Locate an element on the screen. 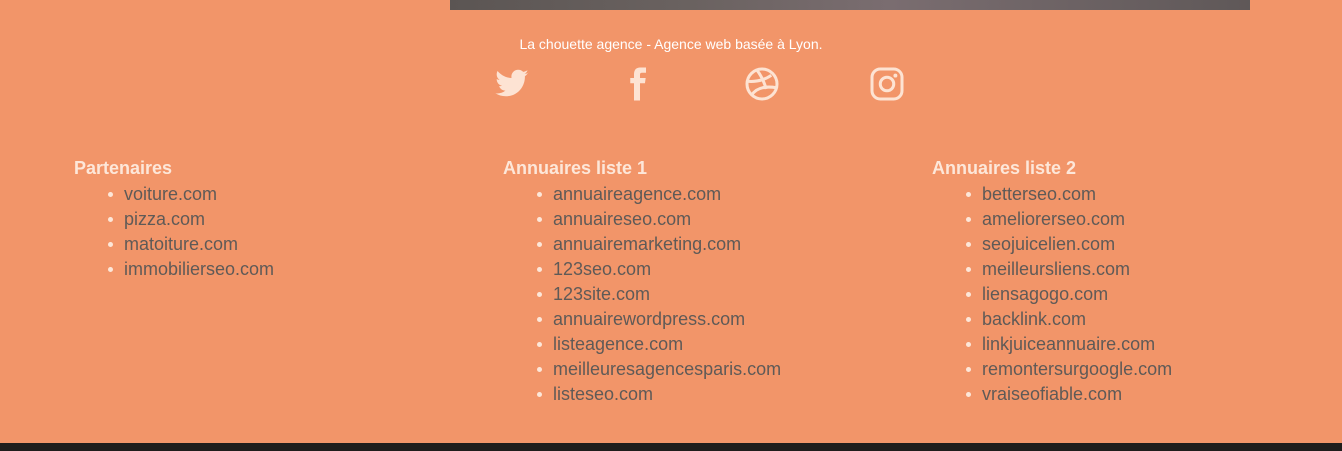 This screenshot has height=451, width=1342. footer-link: voiture.com is located at coordinates (170, 194).